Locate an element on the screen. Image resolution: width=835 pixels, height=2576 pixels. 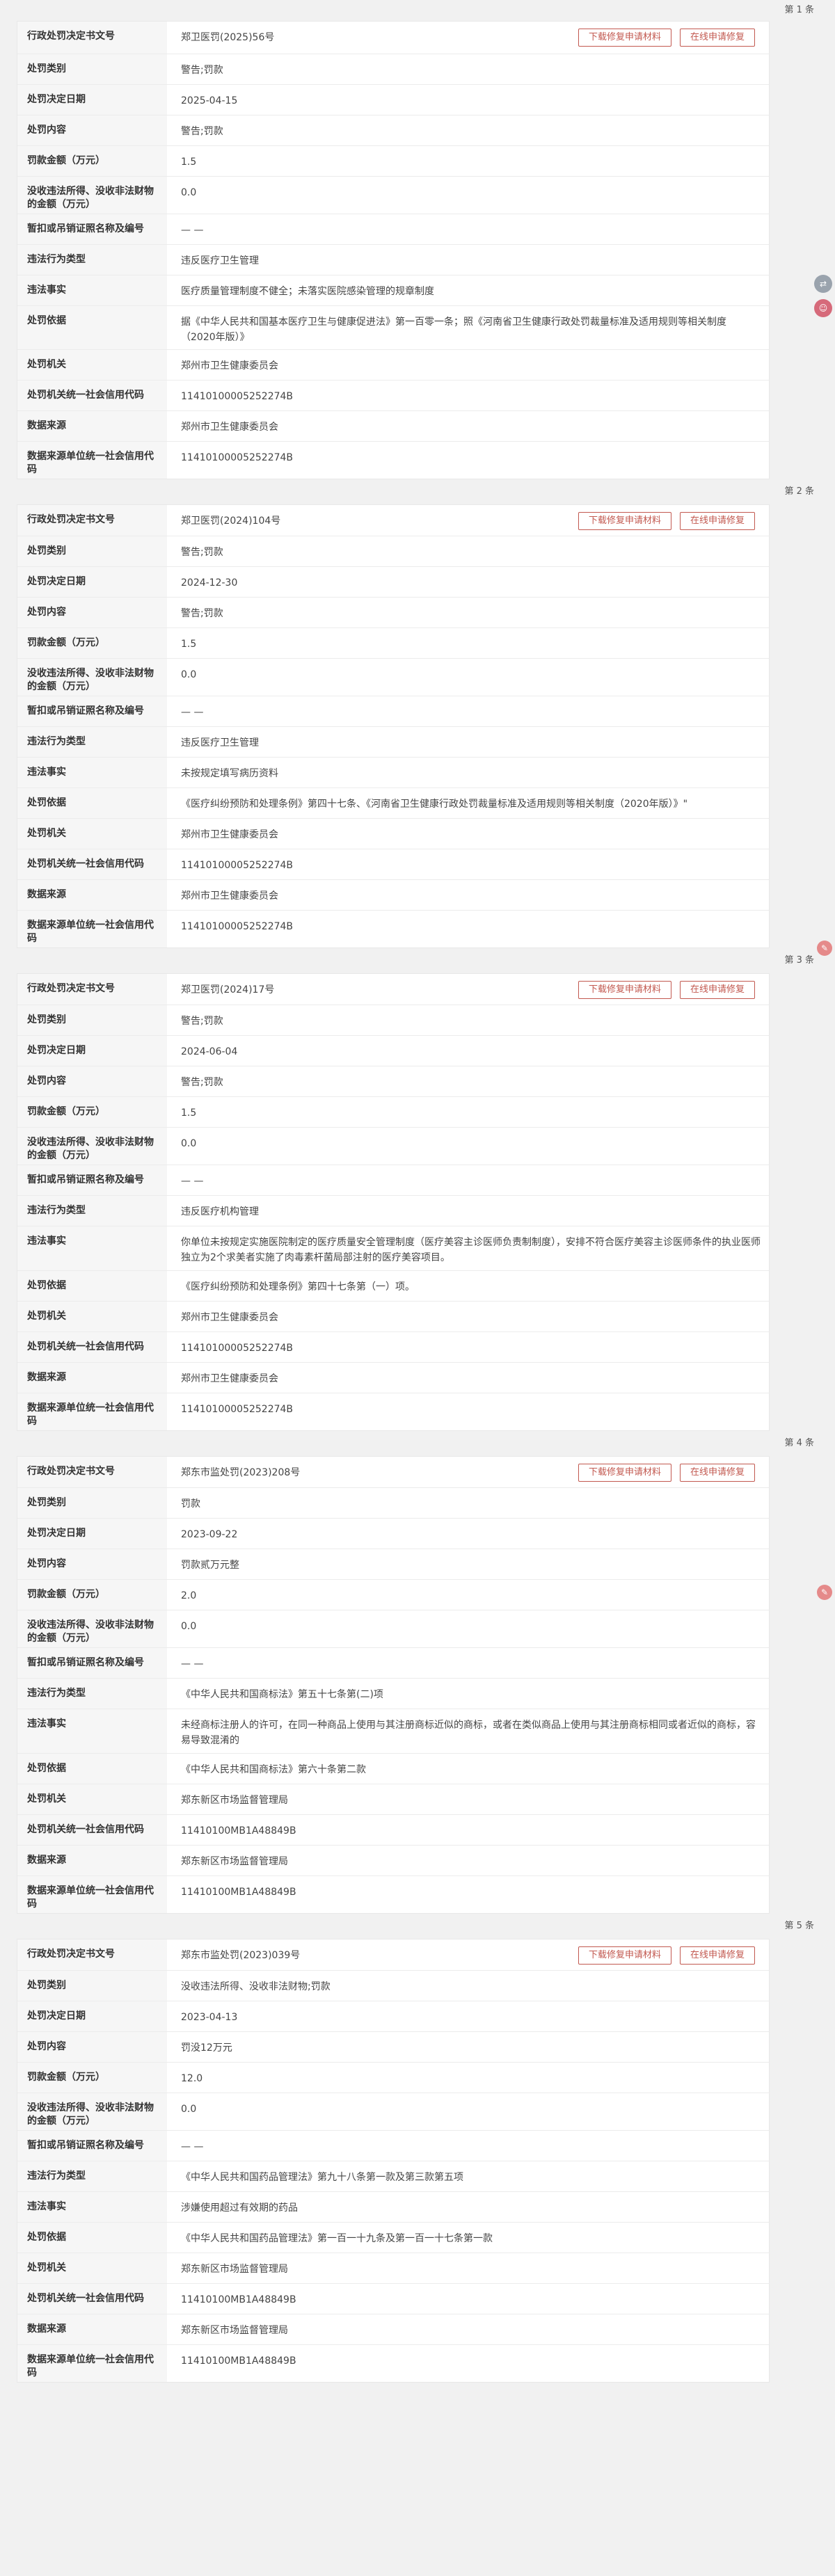
value-facts: 医疗质量管理制度不健全；未落实医院感染管理的规章制度 is located at coordinates (307, 291).